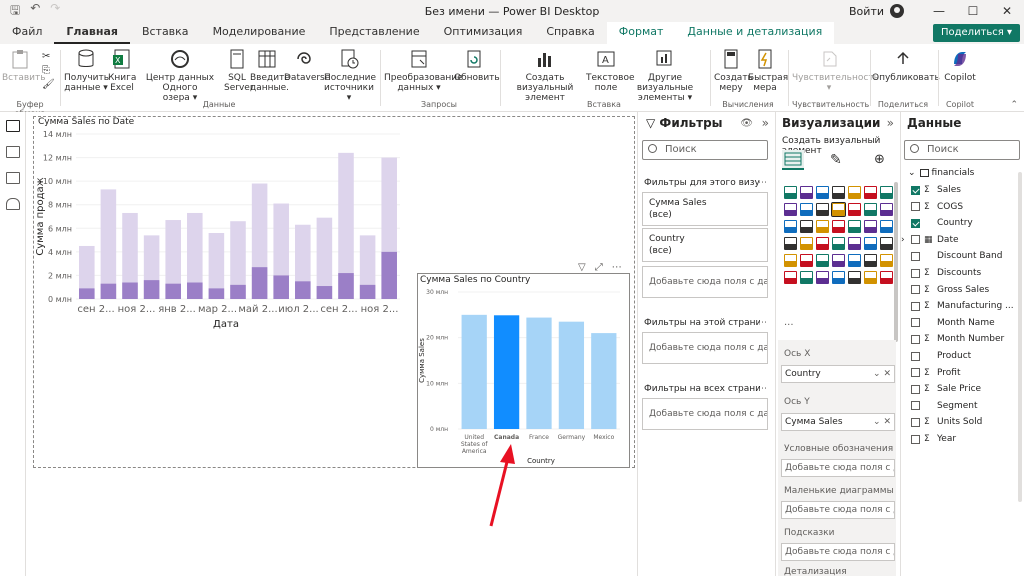  What do you see at coordinates (936, 190) in the screenshot?
I see `field-item: Σ Sales` at bounding box center [936, 190].